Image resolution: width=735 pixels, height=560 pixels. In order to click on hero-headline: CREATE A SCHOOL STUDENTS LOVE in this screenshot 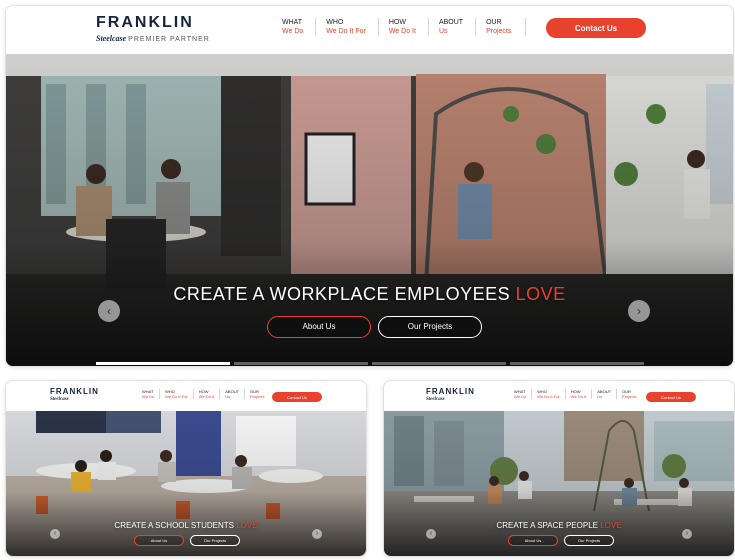, I will do `click(186, 525)`.